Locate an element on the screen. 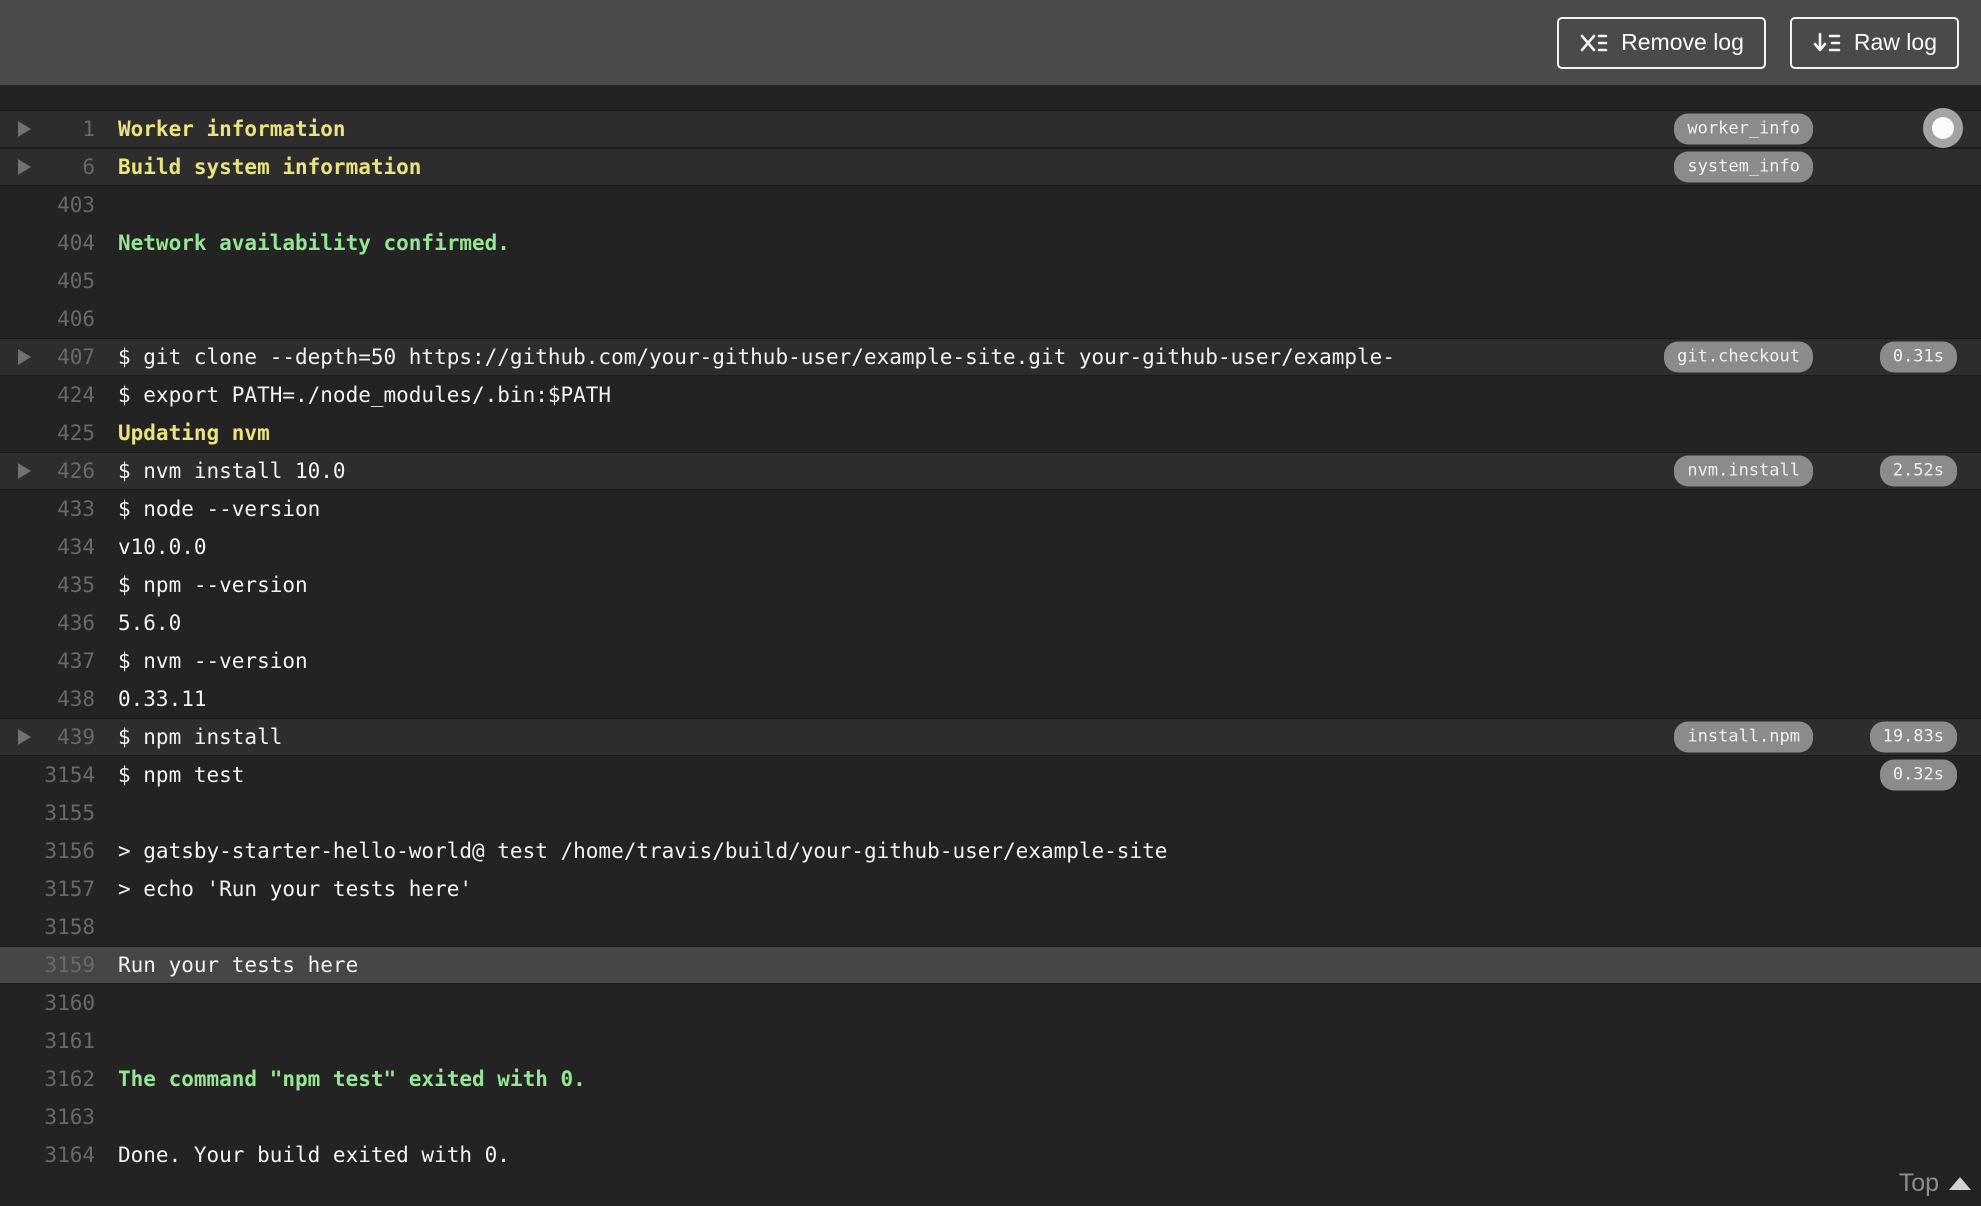 Image resolution: width=1981 pixels, height=1206 pixels. line-number: 437 is located at coordinates (47, 661).